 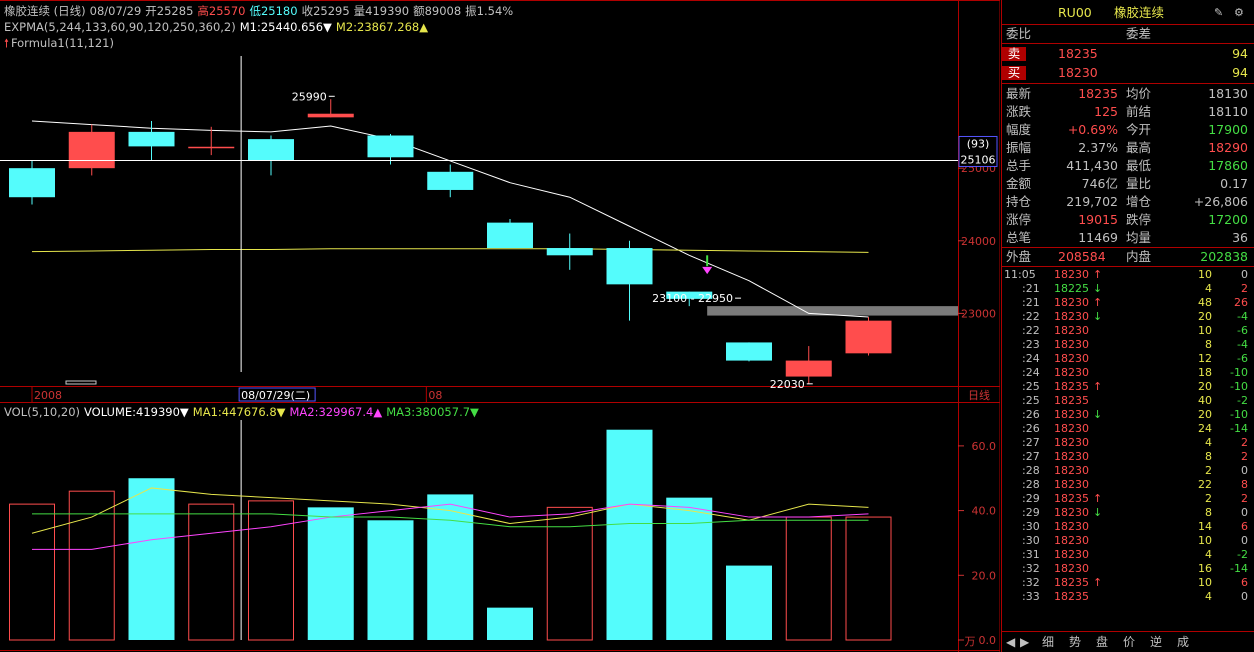 What do you see at coordinates (309, 96) in the screenshot?
I see `price-annotation: 25990` at bounding box center [309, 96].